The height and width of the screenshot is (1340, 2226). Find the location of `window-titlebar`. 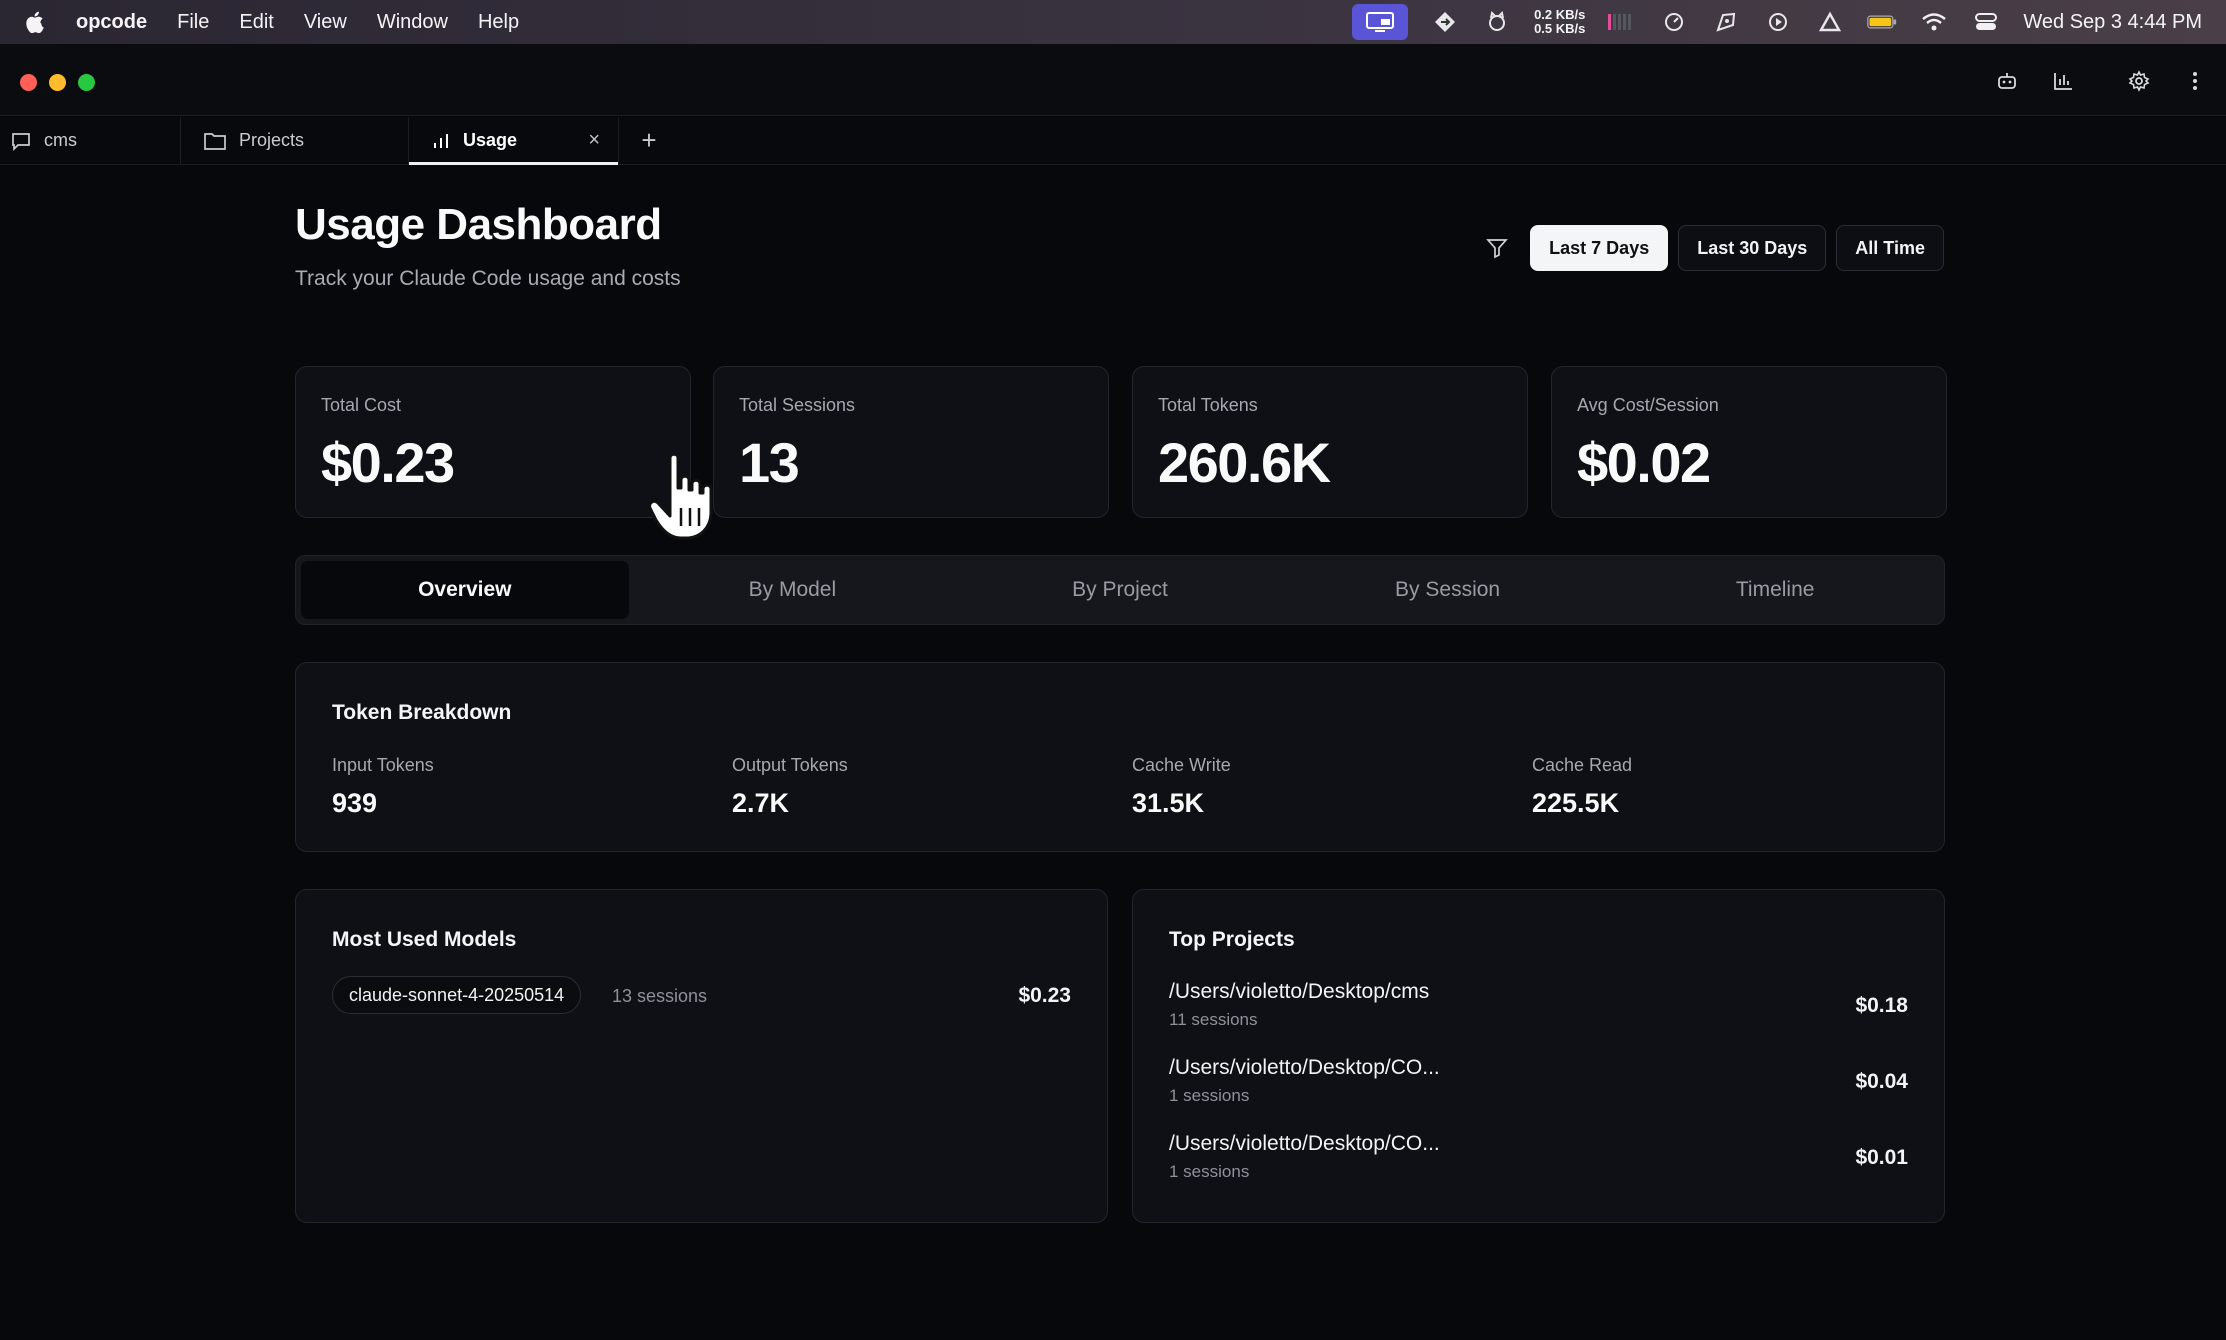

window-titlebar is located at coordinates (1113, 80).